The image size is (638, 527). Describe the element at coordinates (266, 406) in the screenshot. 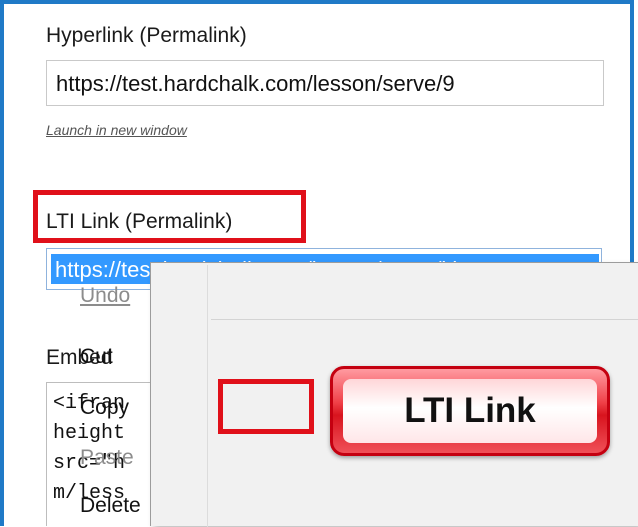

I see `copy-highlight-box` at that location.